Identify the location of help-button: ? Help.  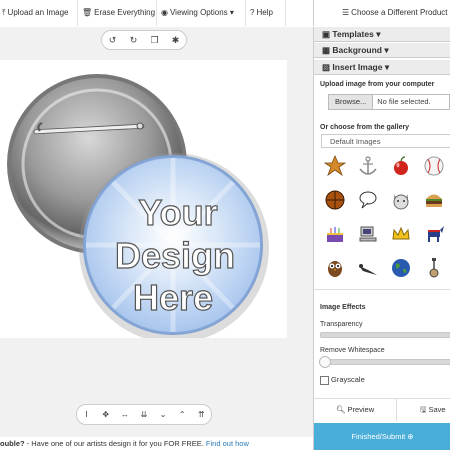
(266, 13).